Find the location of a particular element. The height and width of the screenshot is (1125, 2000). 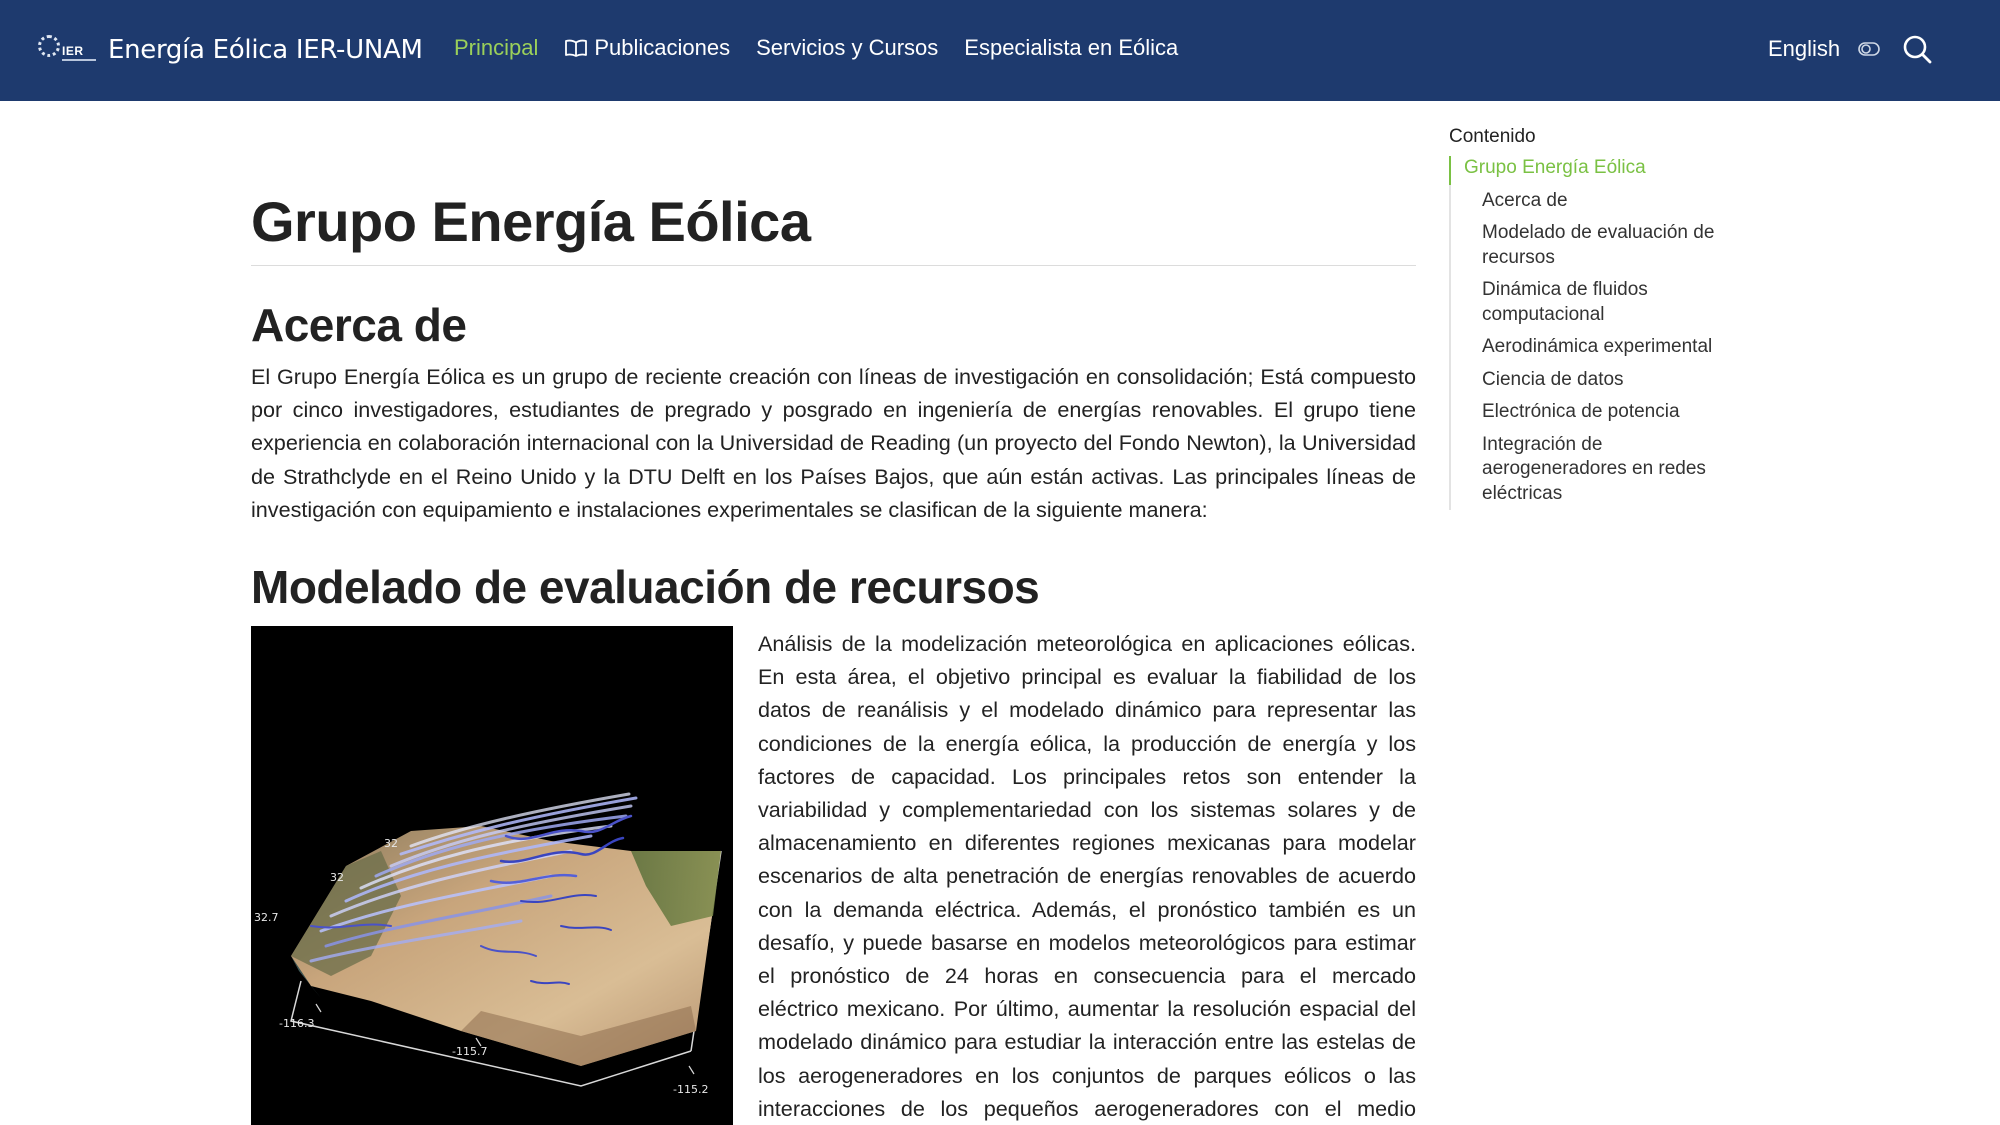

nav-link-label: Servicios y Cursos is located at coordinates (847, 47).